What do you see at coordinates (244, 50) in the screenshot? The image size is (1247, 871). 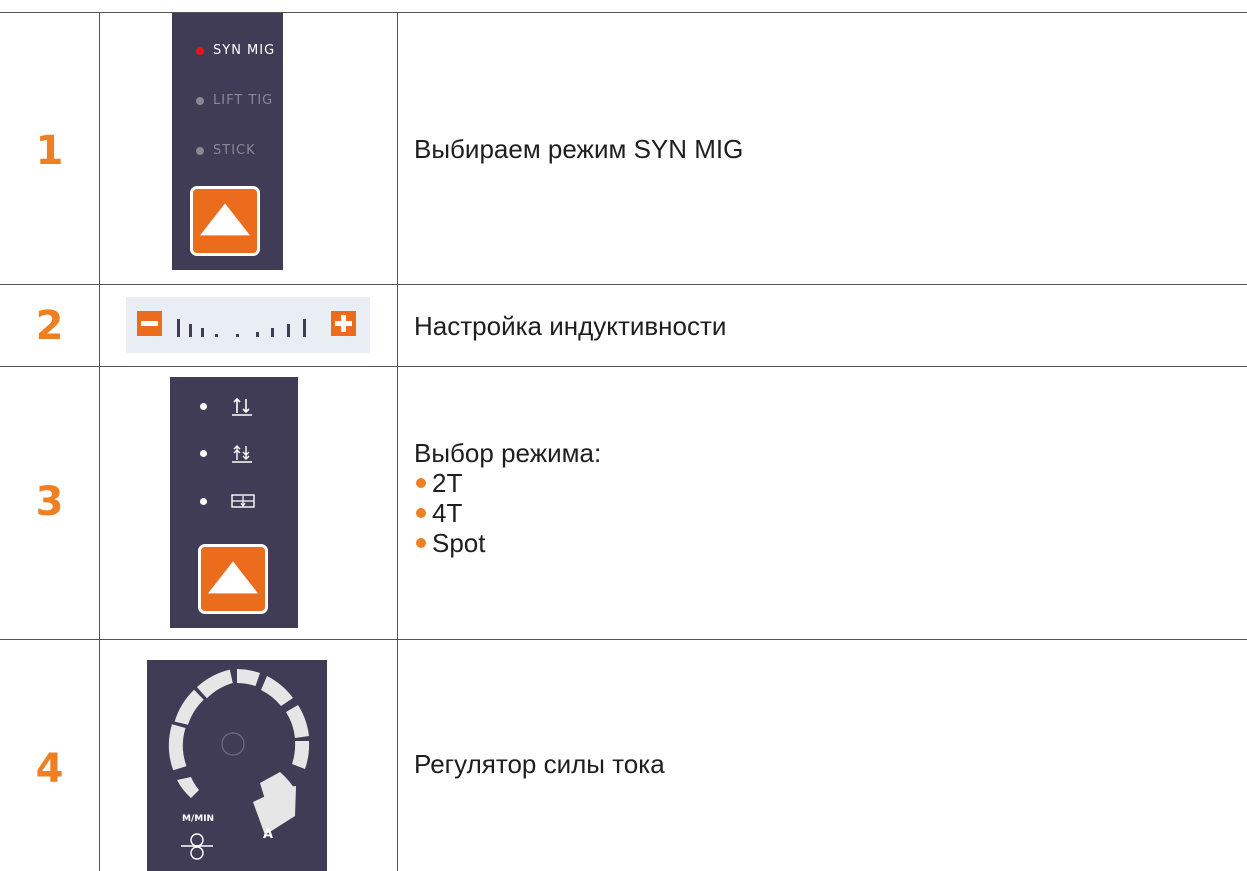 I see `mode-label: SYN MIG` at bounding box center [244, 50].